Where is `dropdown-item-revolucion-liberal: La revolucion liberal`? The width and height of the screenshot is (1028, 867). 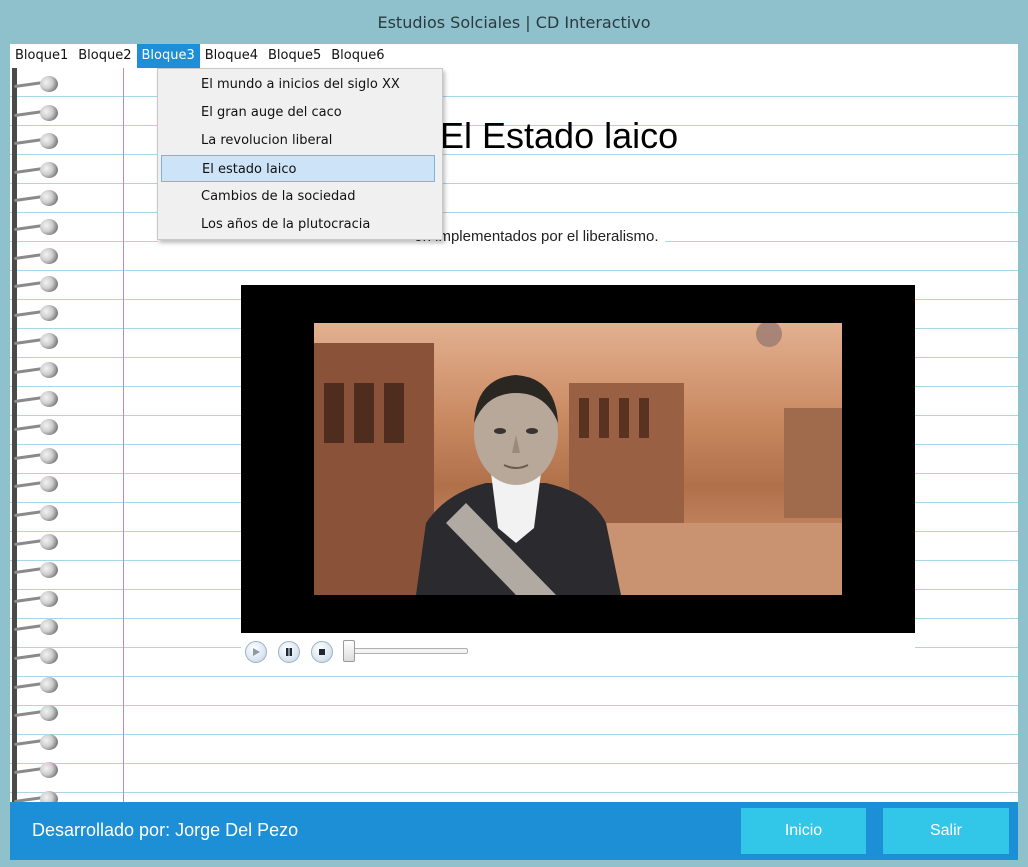
dropdown-item-revolucion-liberal: La revolucion liberal is located at coordinates (298, 140).